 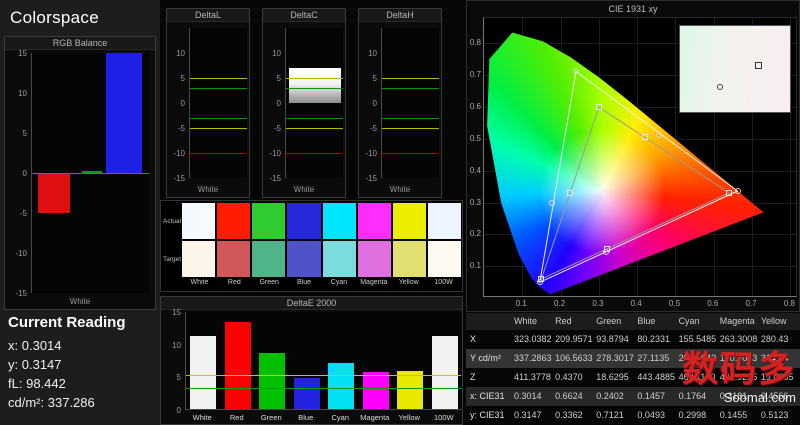 I want to click on row-label: X, so click(x=473, y=339).